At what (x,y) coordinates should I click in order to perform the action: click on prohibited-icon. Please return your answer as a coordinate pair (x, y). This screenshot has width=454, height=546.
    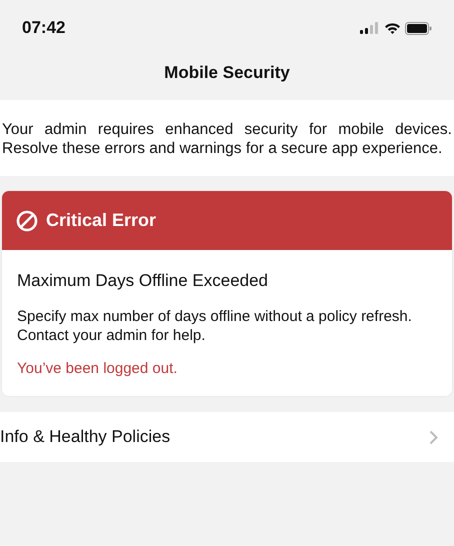
    Looking at the image, I should click on (27, 221).